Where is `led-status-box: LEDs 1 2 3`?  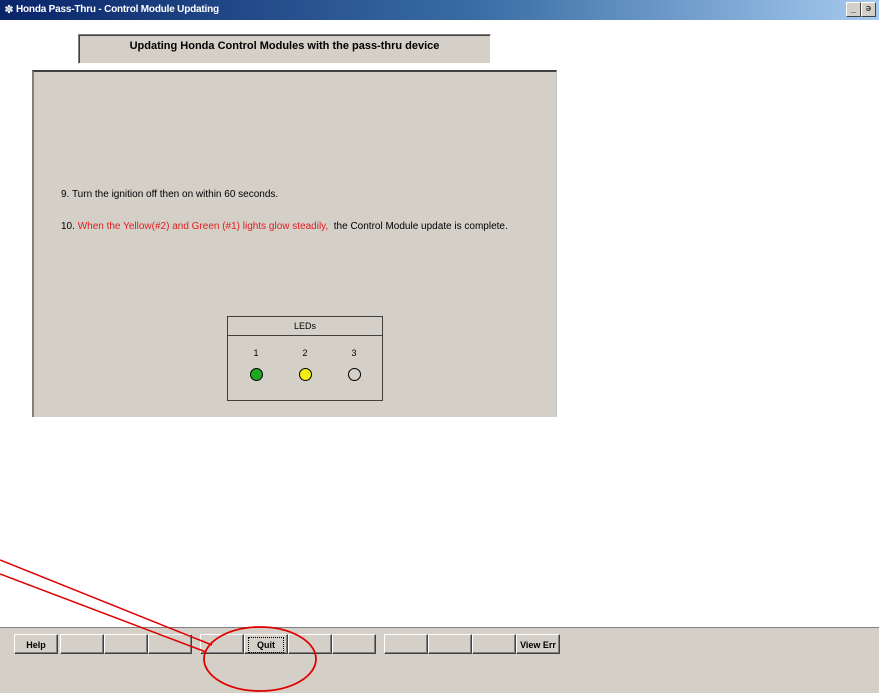 led-status-box: LEDs 1 2 3 is located at coordinates (305, 358).